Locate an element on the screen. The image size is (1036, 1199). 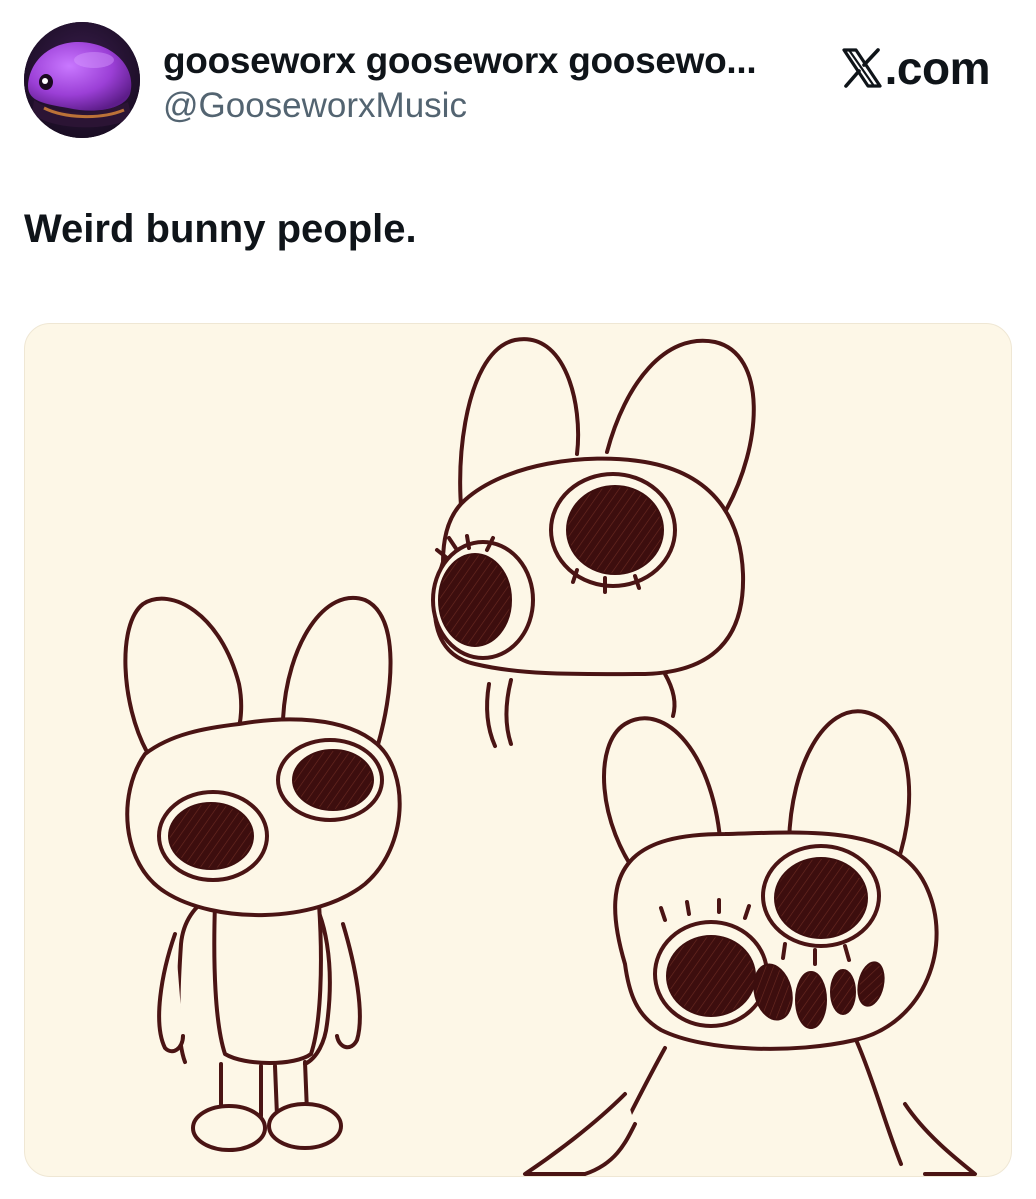
top-bunny is located at coordinates (593, 542).